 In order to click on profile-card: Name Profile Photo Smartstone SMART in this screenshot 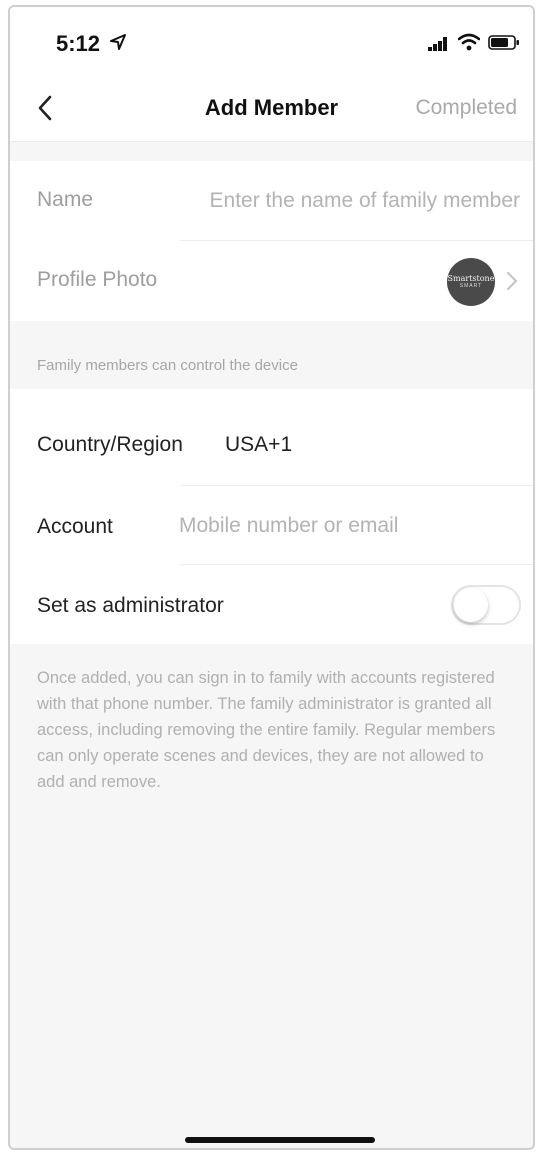, I will do `click(271, 241)`.